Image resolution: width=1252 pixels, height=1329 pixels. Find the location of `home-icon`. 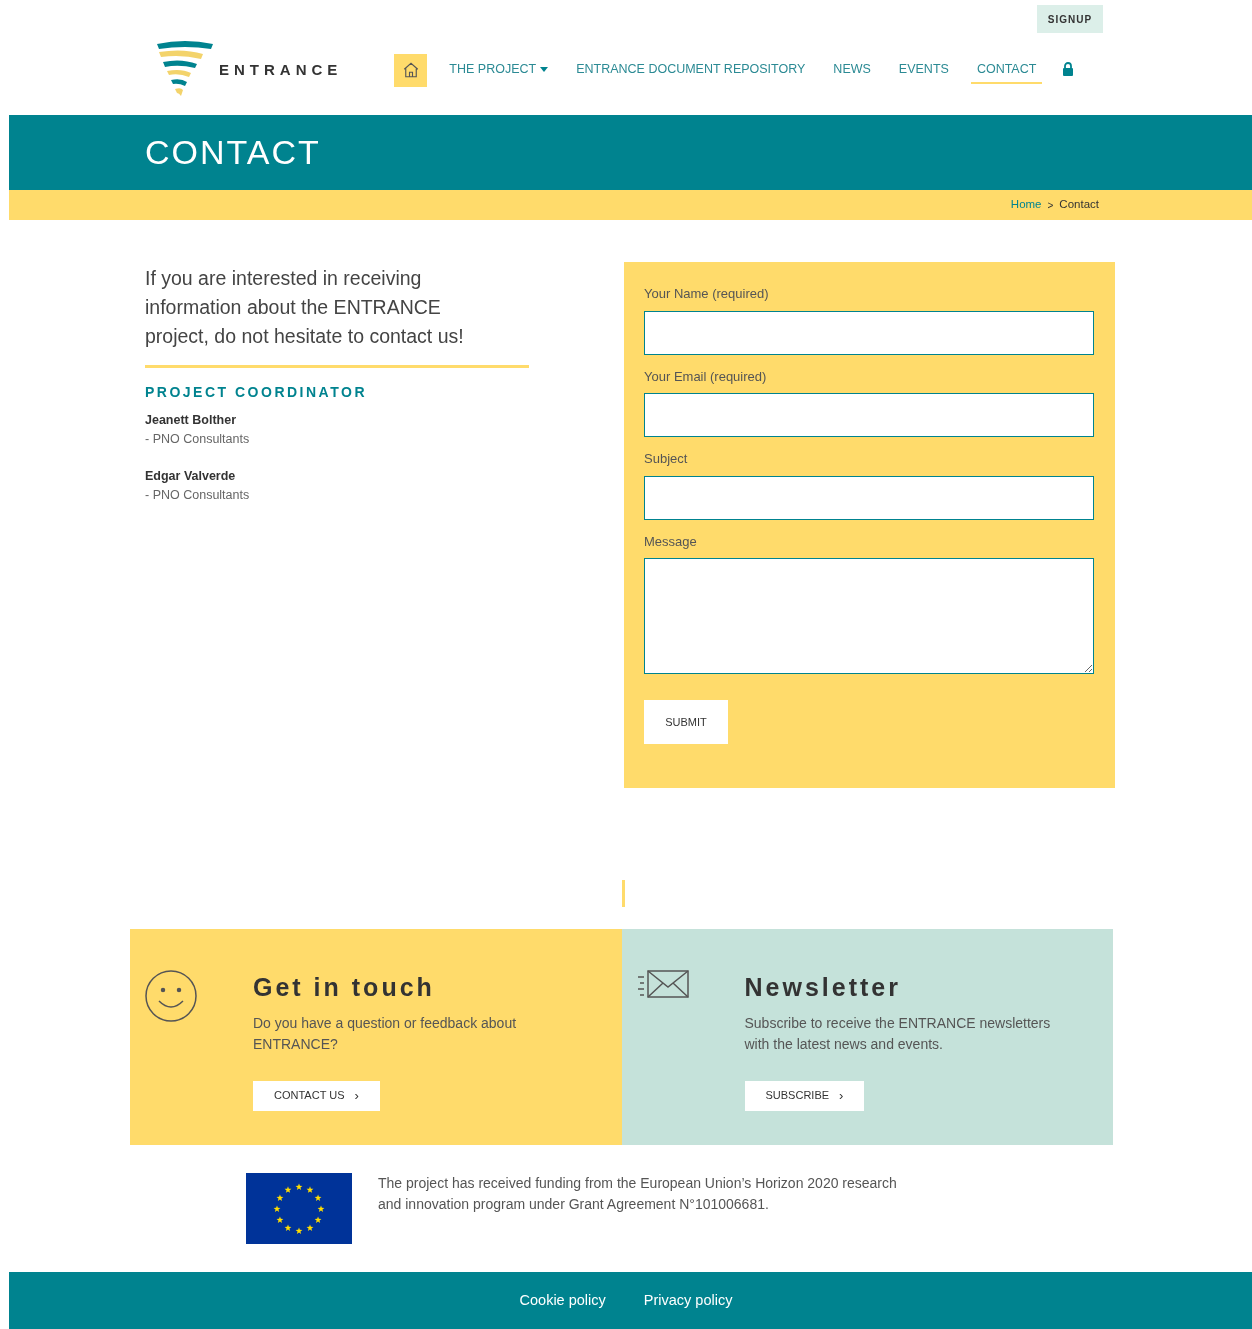

home-icon is located at coordinates (410, 70).